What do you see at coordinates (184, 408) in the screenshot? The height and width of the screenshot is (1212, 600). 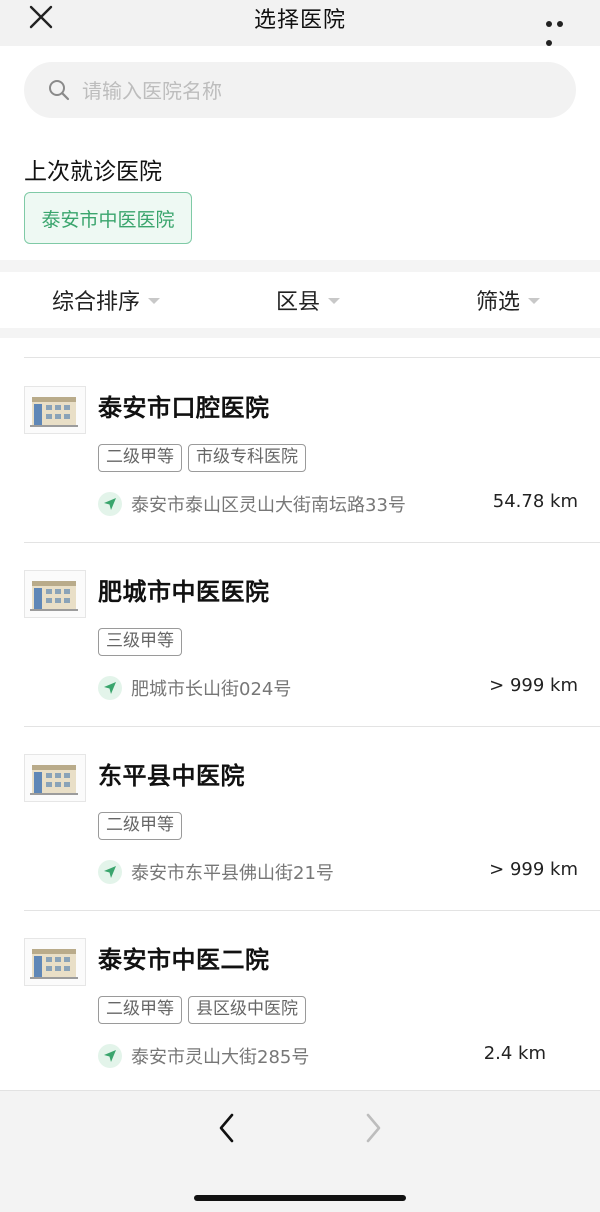 I see `hospital-name: 泰安市口腔医院` at bounding box center [184, 408].